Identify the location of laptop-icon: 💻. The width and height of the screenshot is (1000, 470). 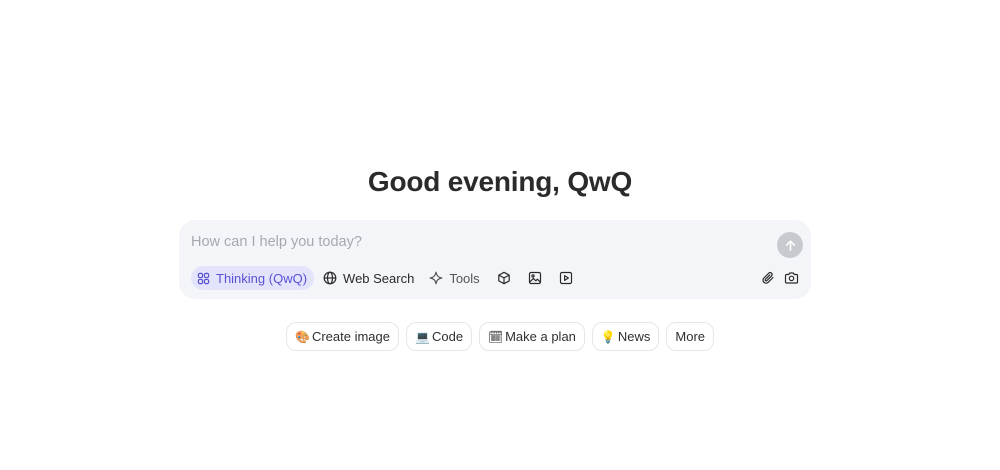
(422, 336).